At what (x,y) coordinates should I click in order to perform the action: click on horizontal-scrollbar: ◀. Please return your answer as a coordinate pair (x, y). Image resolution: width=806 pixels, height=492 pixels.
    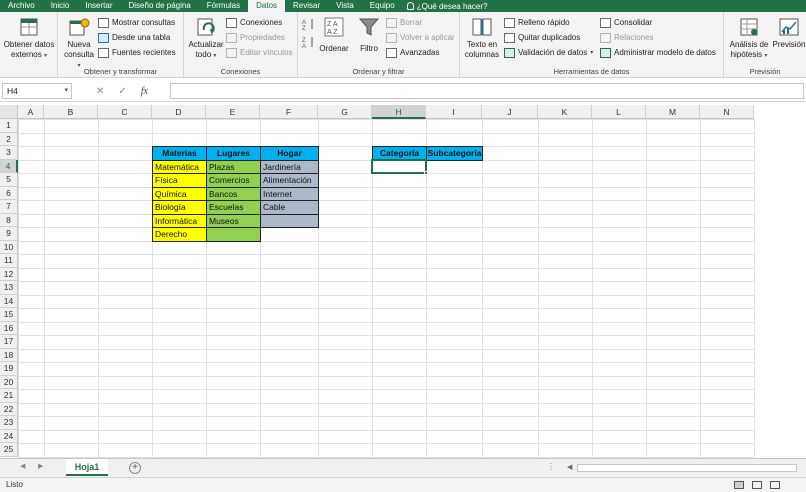
    Looking at the image, I should click on (685, 468).